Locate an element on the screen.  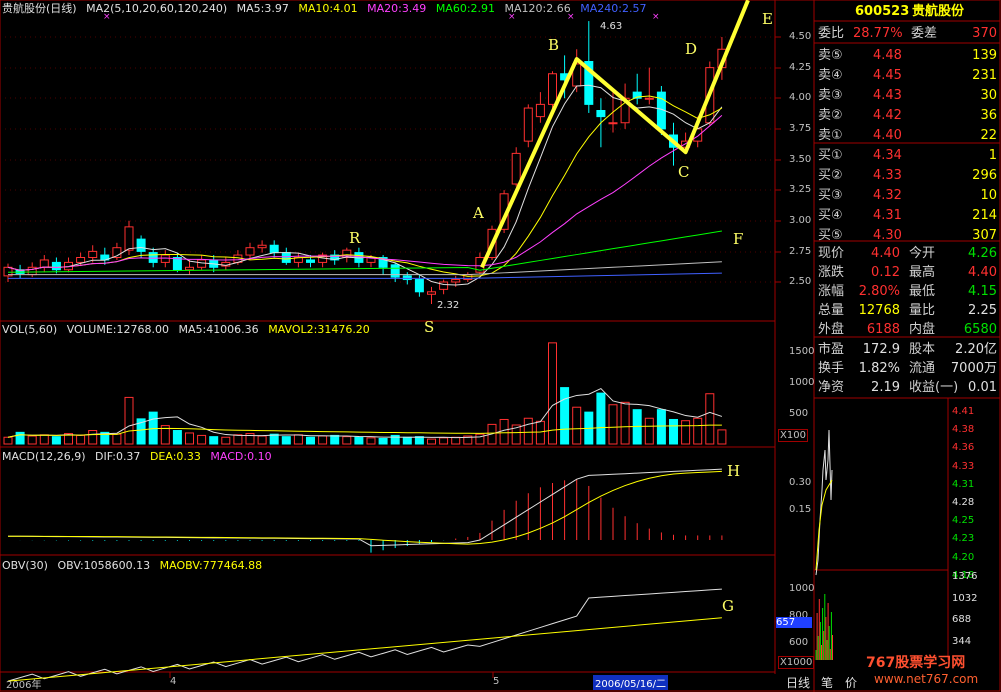
marker-x: × is located at coordinates (656, 17).